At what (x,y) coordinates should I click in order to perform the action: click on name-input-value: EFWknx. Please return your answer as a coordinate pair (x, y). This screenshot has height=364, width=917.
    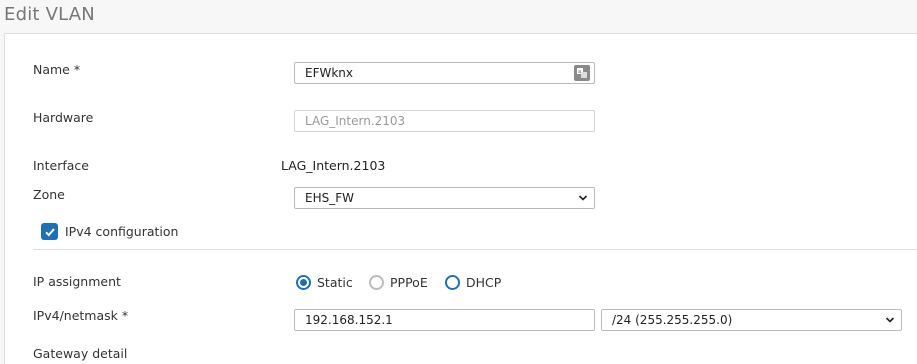
    Looking at the image, I should click on (329, 73).